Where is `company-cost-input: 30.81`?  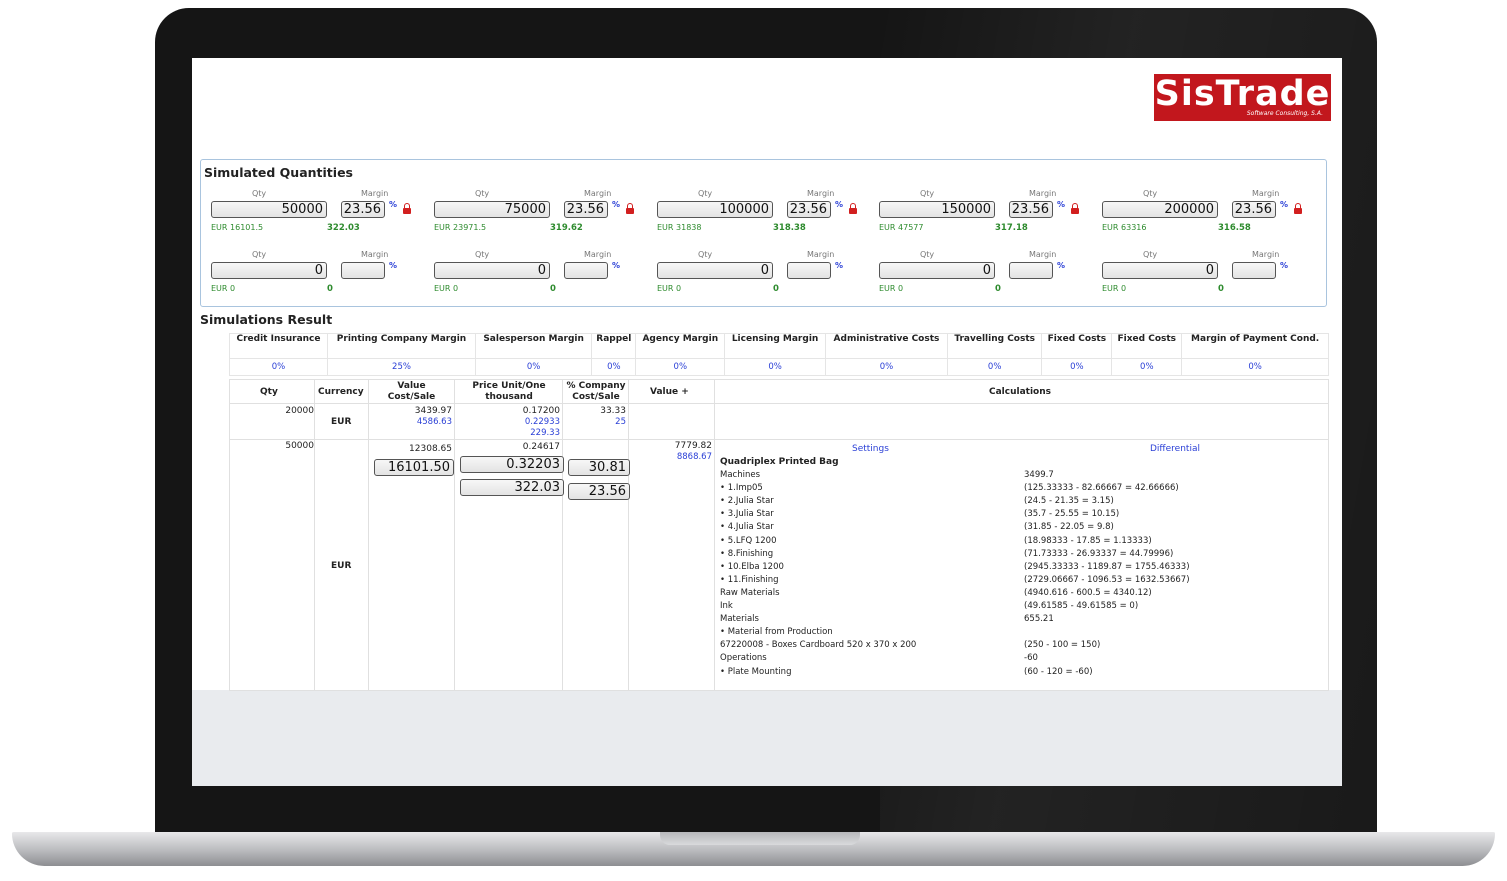 company-cost-input: 30.81 is located at coordinates (599, 467).